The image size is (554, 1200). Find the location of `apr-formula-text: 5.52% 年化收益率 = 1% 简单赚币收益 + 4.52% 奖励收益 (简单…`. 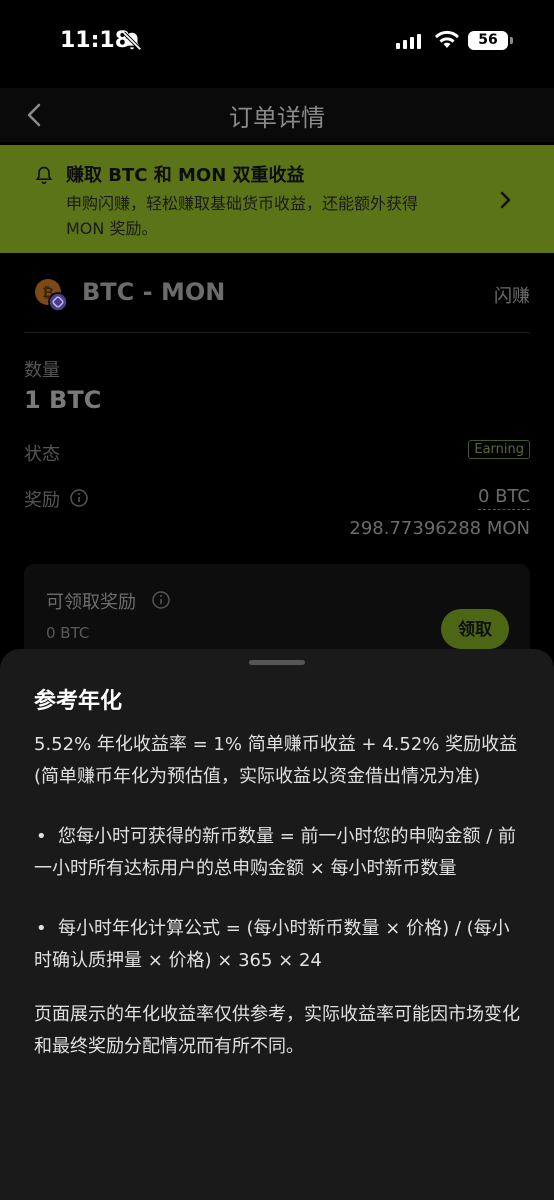

apr-formula-text: 5.52% 年化收益率 = 1% 简单赚币收益 + 4.52% 奖励收益 (简单… is located at coordinates (276, 760).